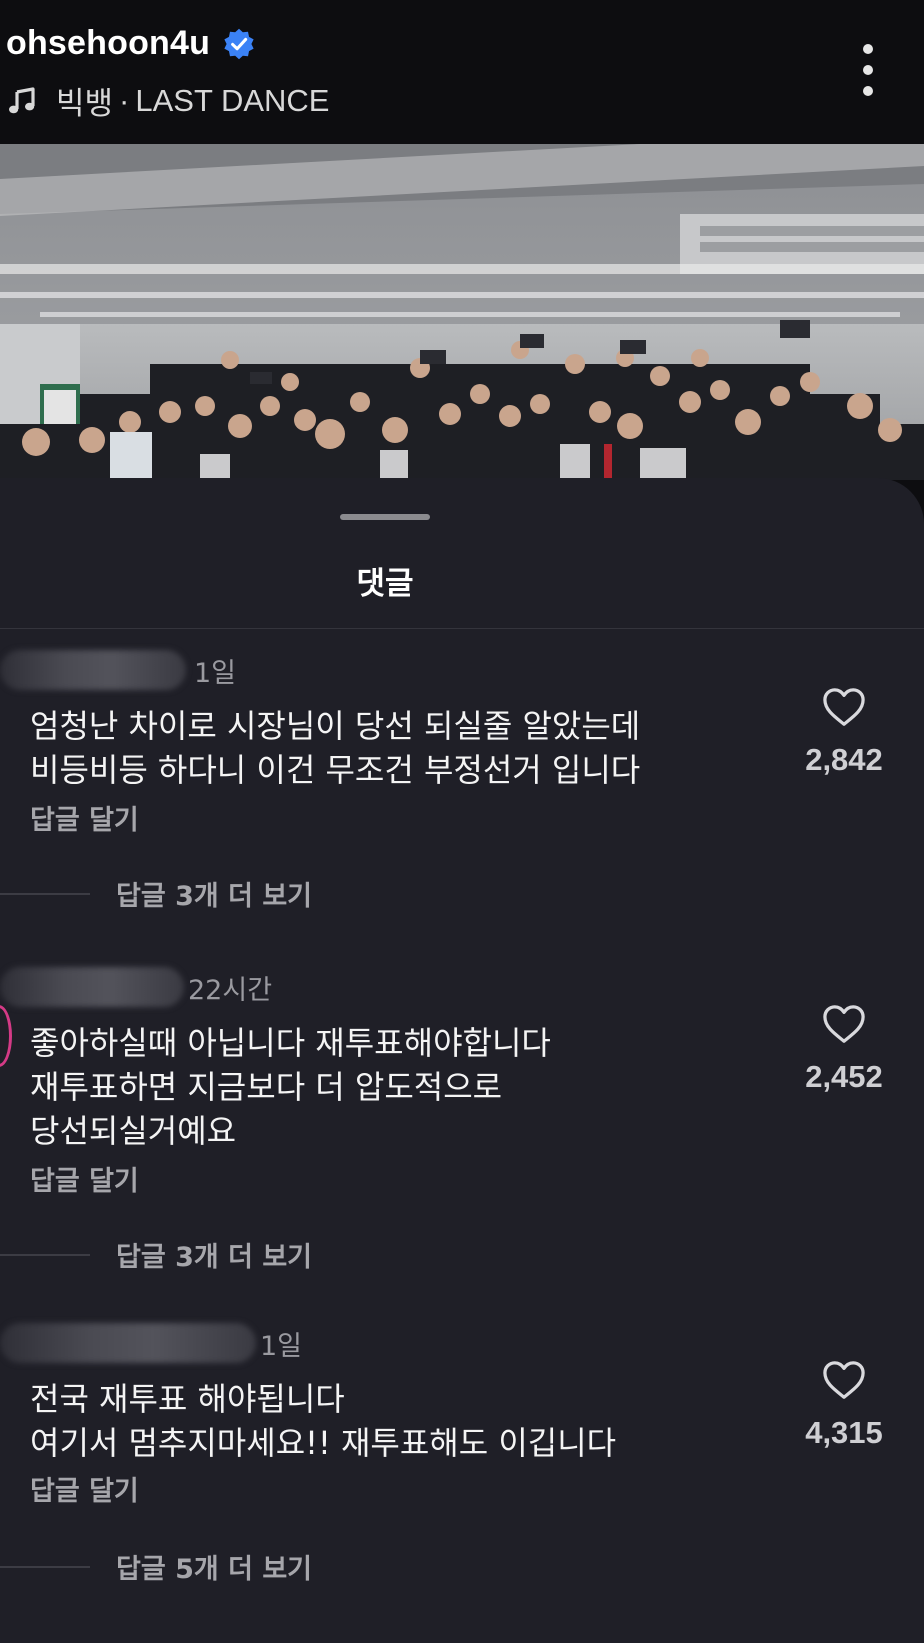  What do you see at coordinates (266, 1087) in the screenshot?
I see `comment-line: 재투표하면 지금보다 더 압도적으로` at bounding box center [266, 1087].